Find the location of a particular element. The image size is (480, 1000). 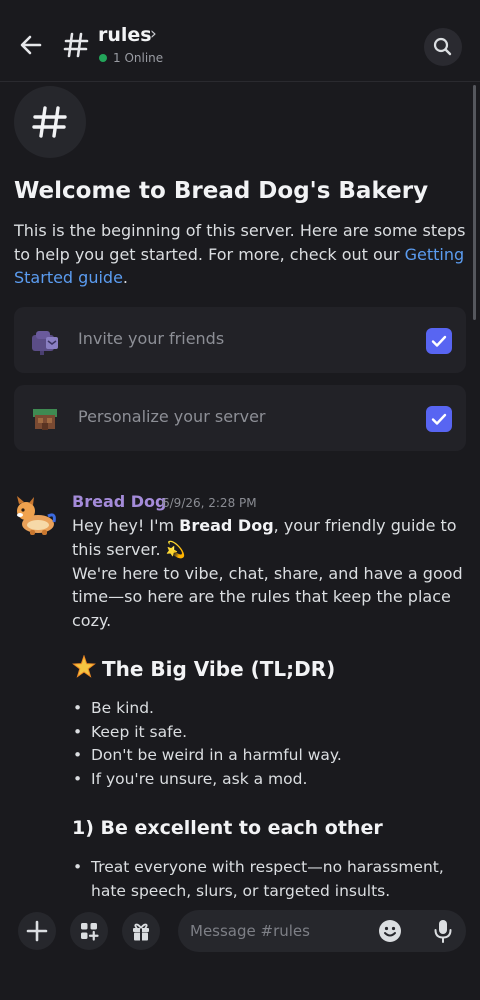

message-timestamp: 6/9/26, 2:28 PM is located at coordinates (209, 503).